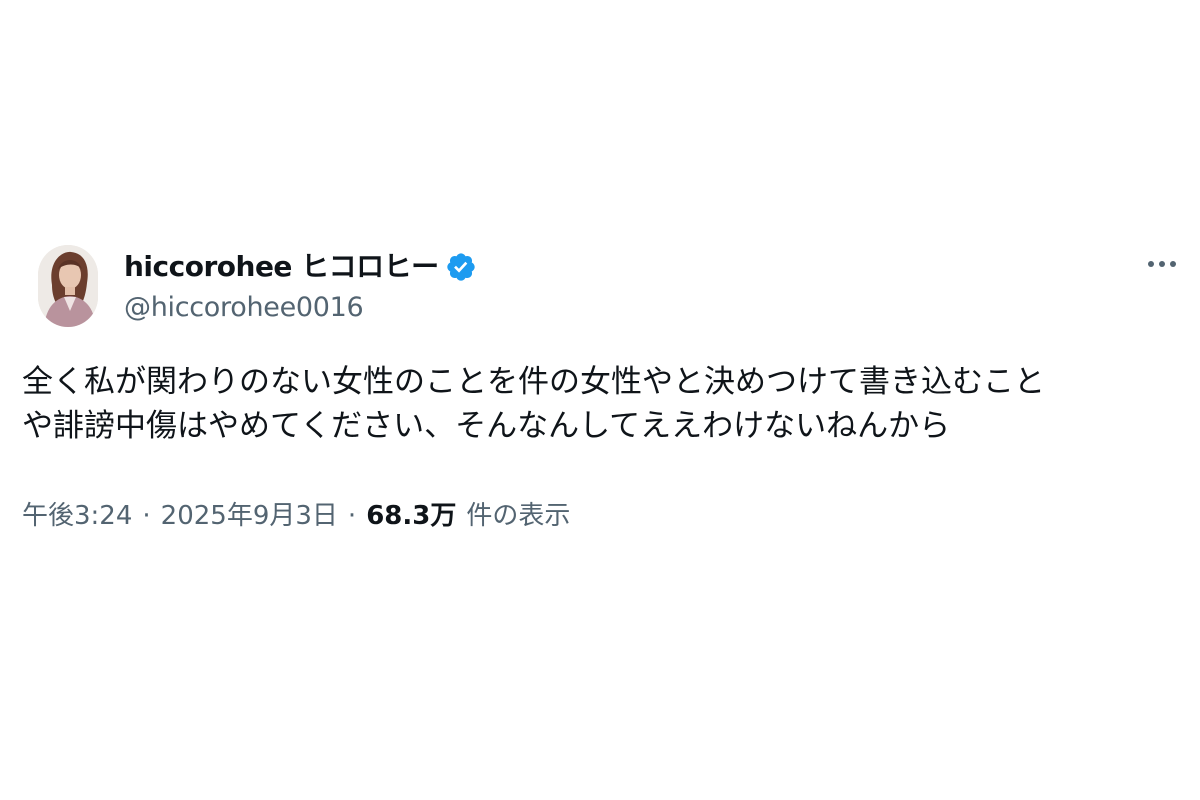 This screenshot has height=800, width=1200. What do you see at coordinates (486, 426) in the screenshot?
I see `tweet-text-line: や誹謗中傷はやめてください、そんなんしてええわけないねんから` at bounding box center [486, 426].